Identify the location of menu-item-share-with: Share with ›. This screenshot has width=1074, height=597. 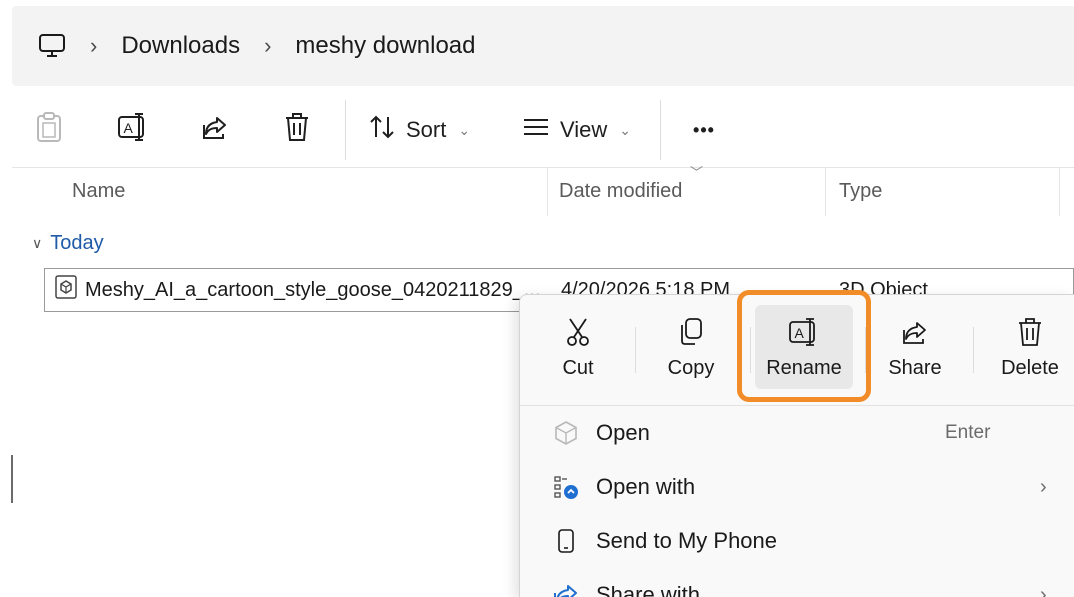
(797, 582).